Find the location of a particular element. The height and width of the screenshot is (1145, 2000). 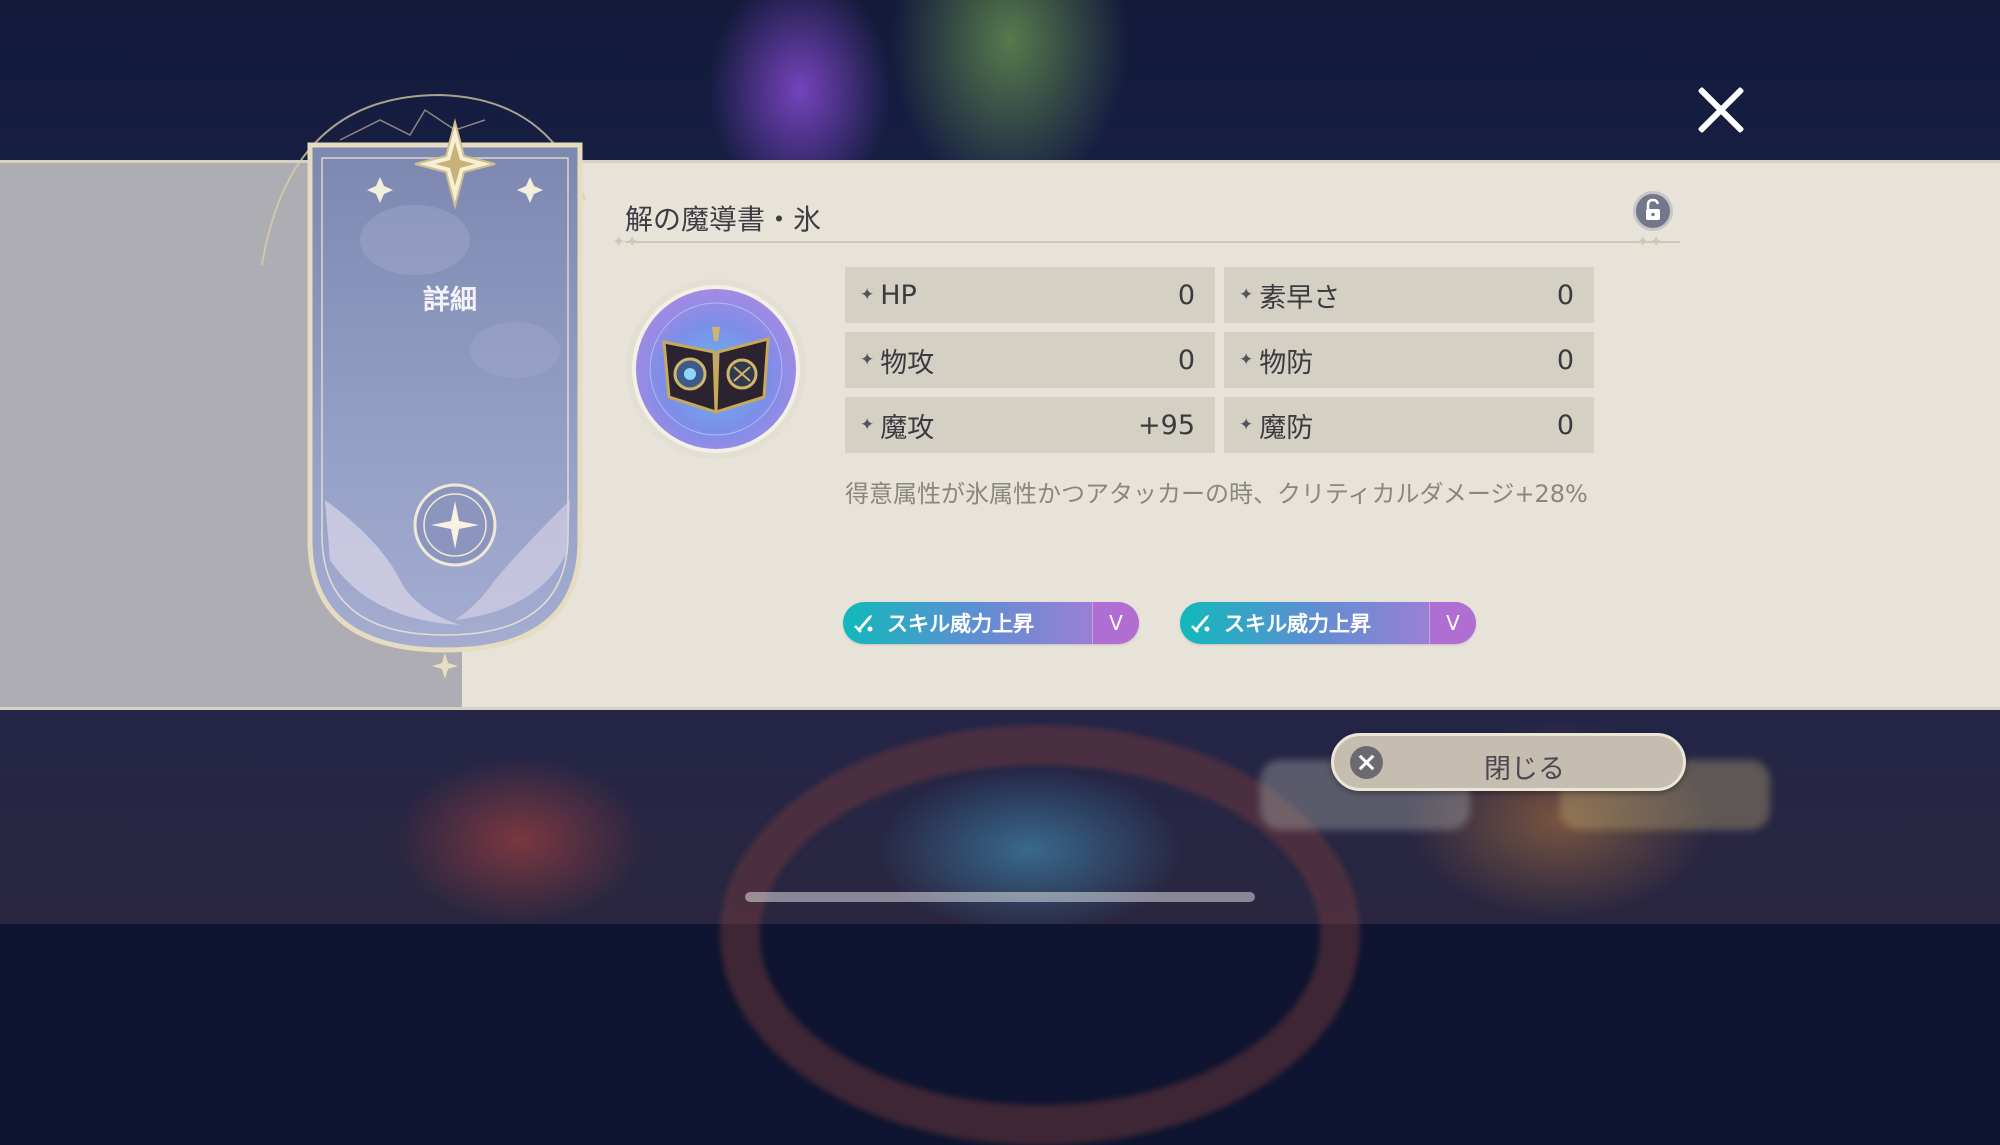

ice-grimoire-icon is located at coordinates (716, 369).